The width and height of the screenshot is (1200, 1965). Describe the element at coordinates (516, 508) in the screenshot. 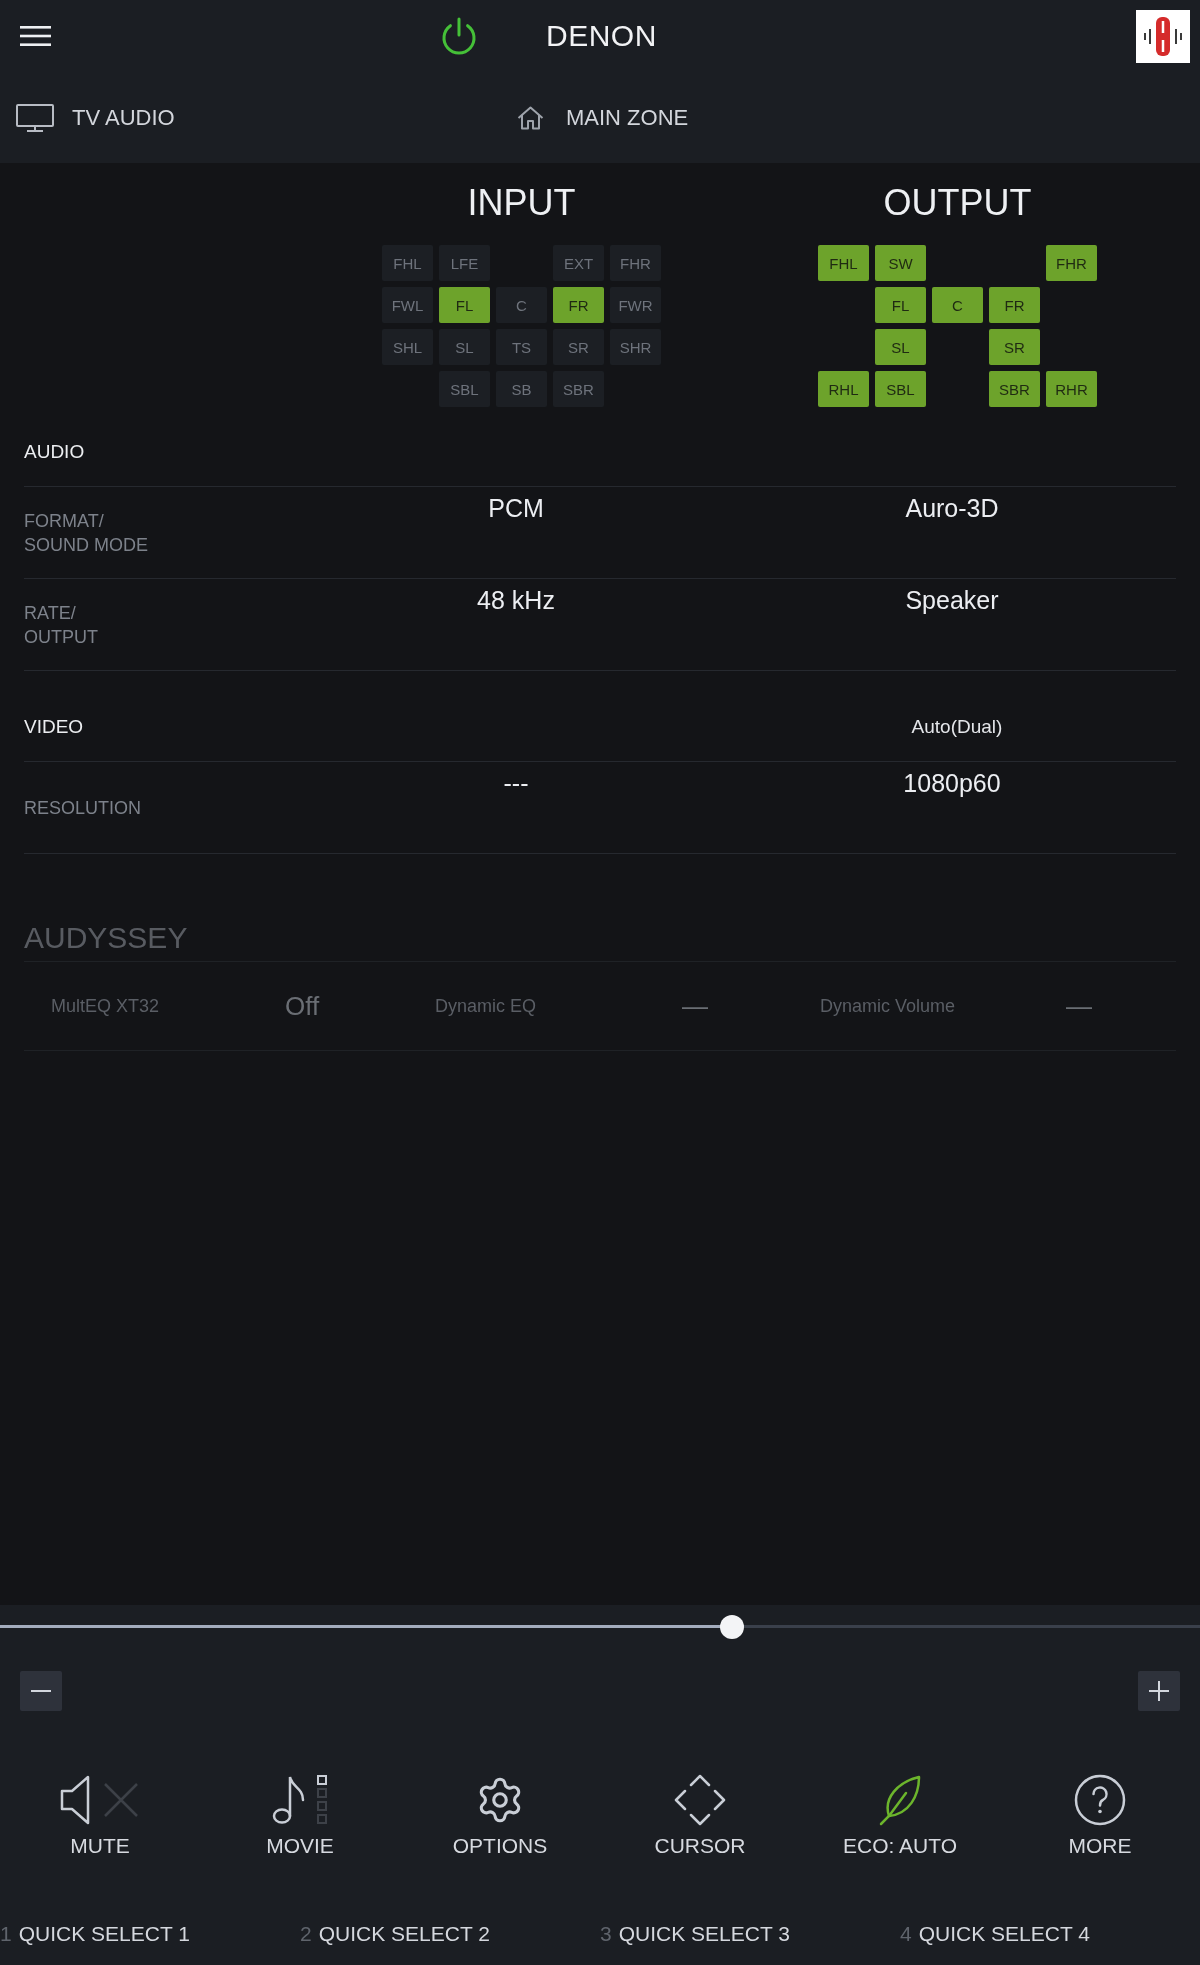

I see `input-value: PCM` at that location.